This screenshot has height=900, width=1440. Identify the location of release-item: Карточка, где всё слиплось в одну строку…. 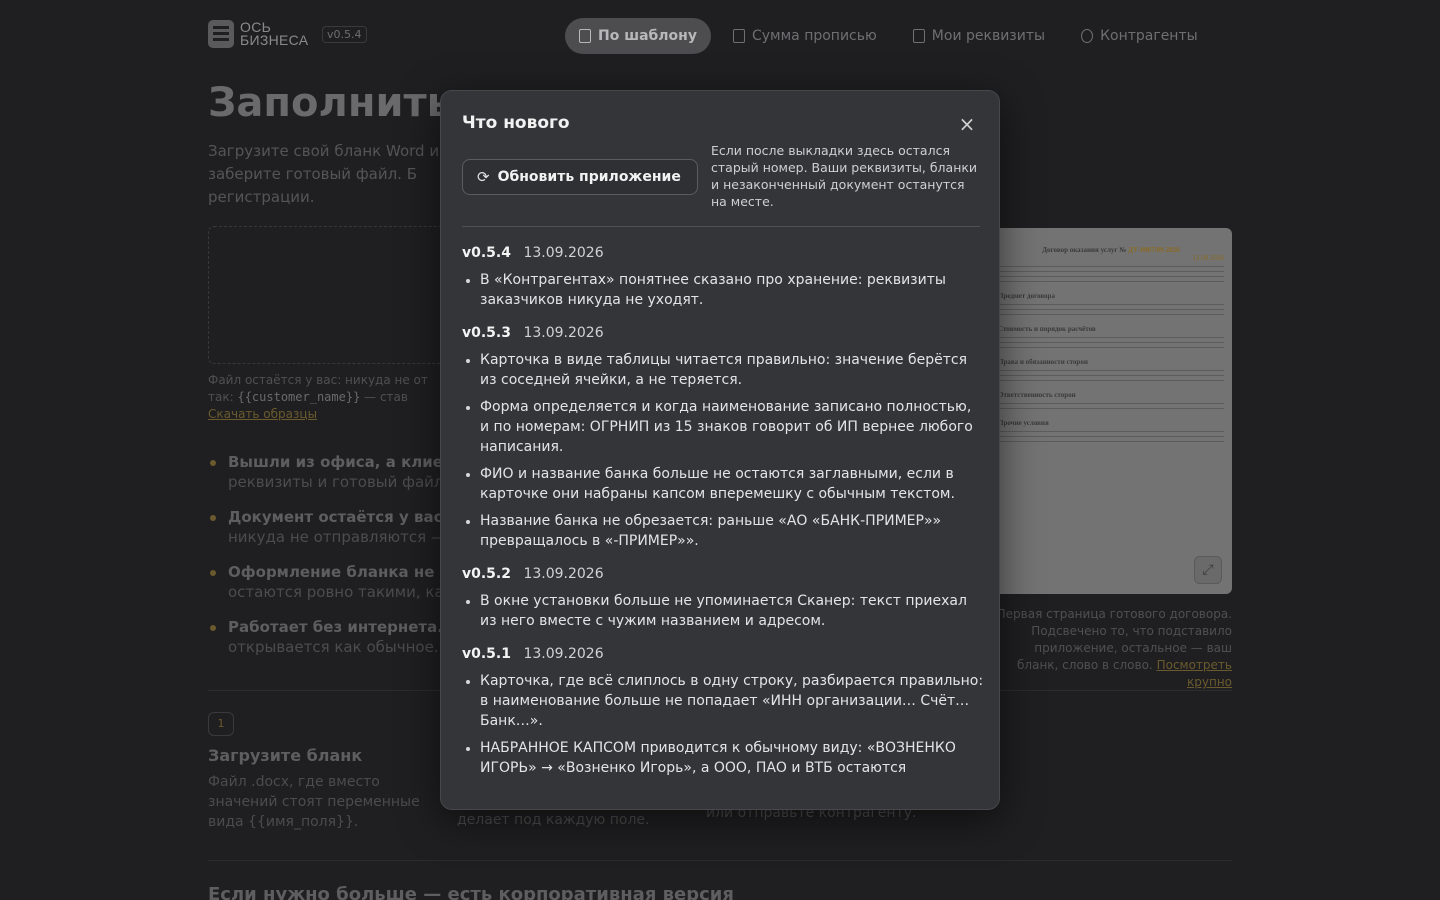
(723, 701).